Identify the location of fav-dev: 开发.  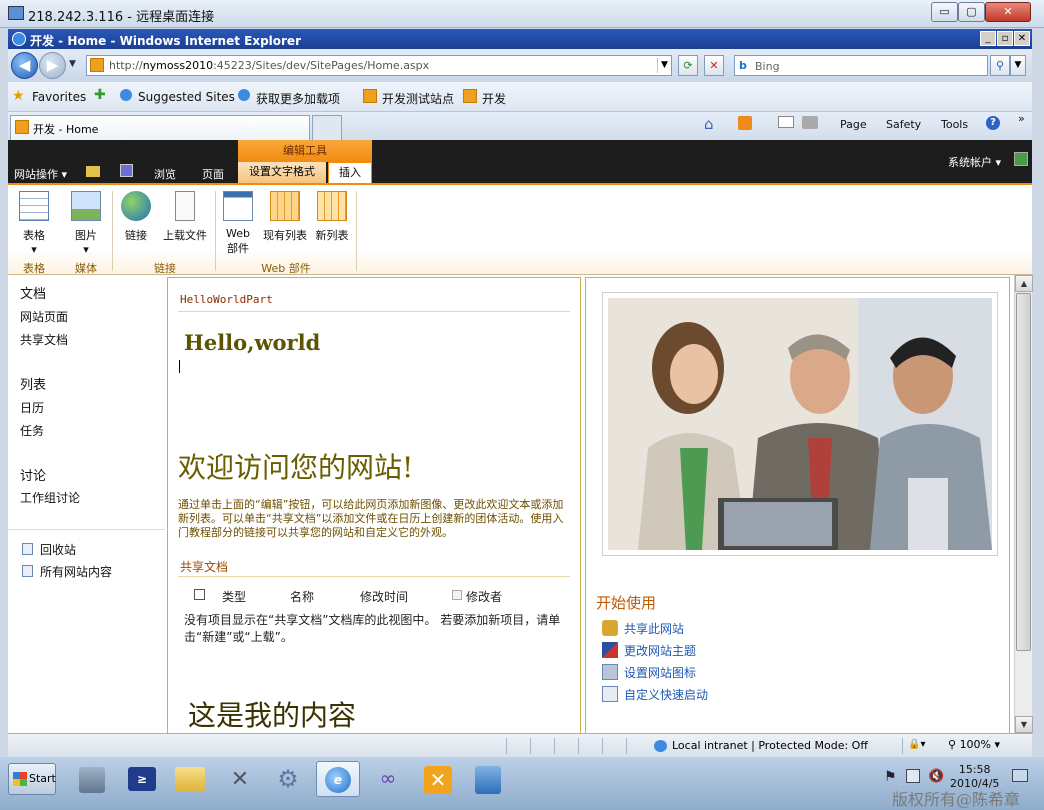
(494, 98).